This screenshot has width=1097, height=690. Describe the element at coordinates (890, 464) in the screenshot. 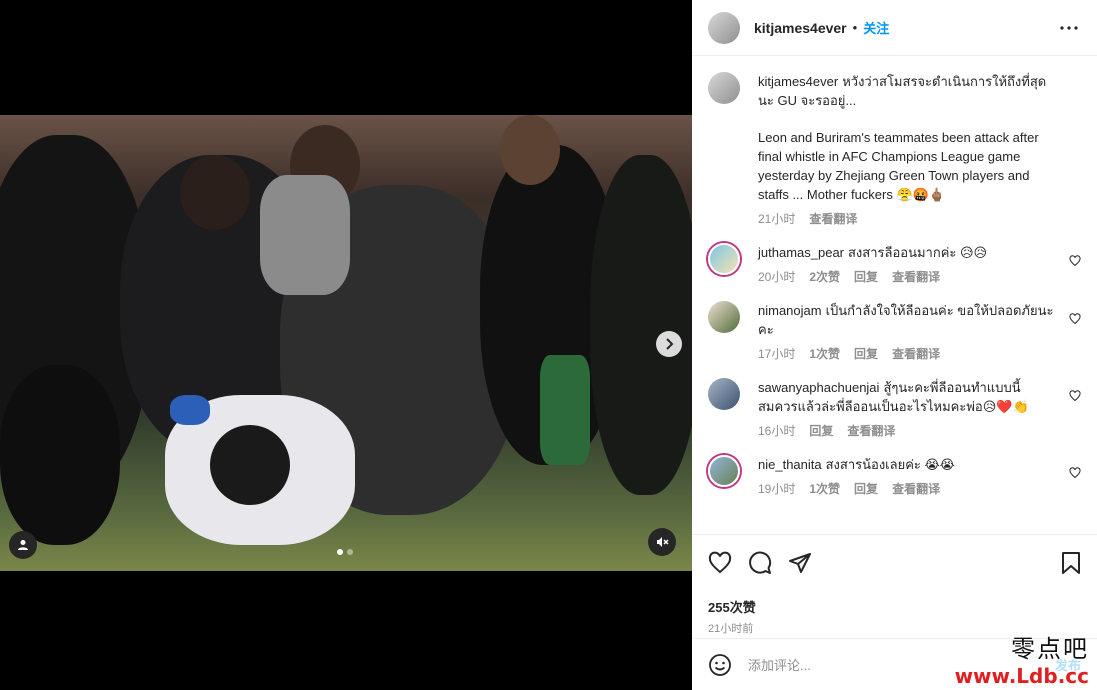

I see `comment-text: สงสารน้องเลยค่ะ 😭😭` at that location.